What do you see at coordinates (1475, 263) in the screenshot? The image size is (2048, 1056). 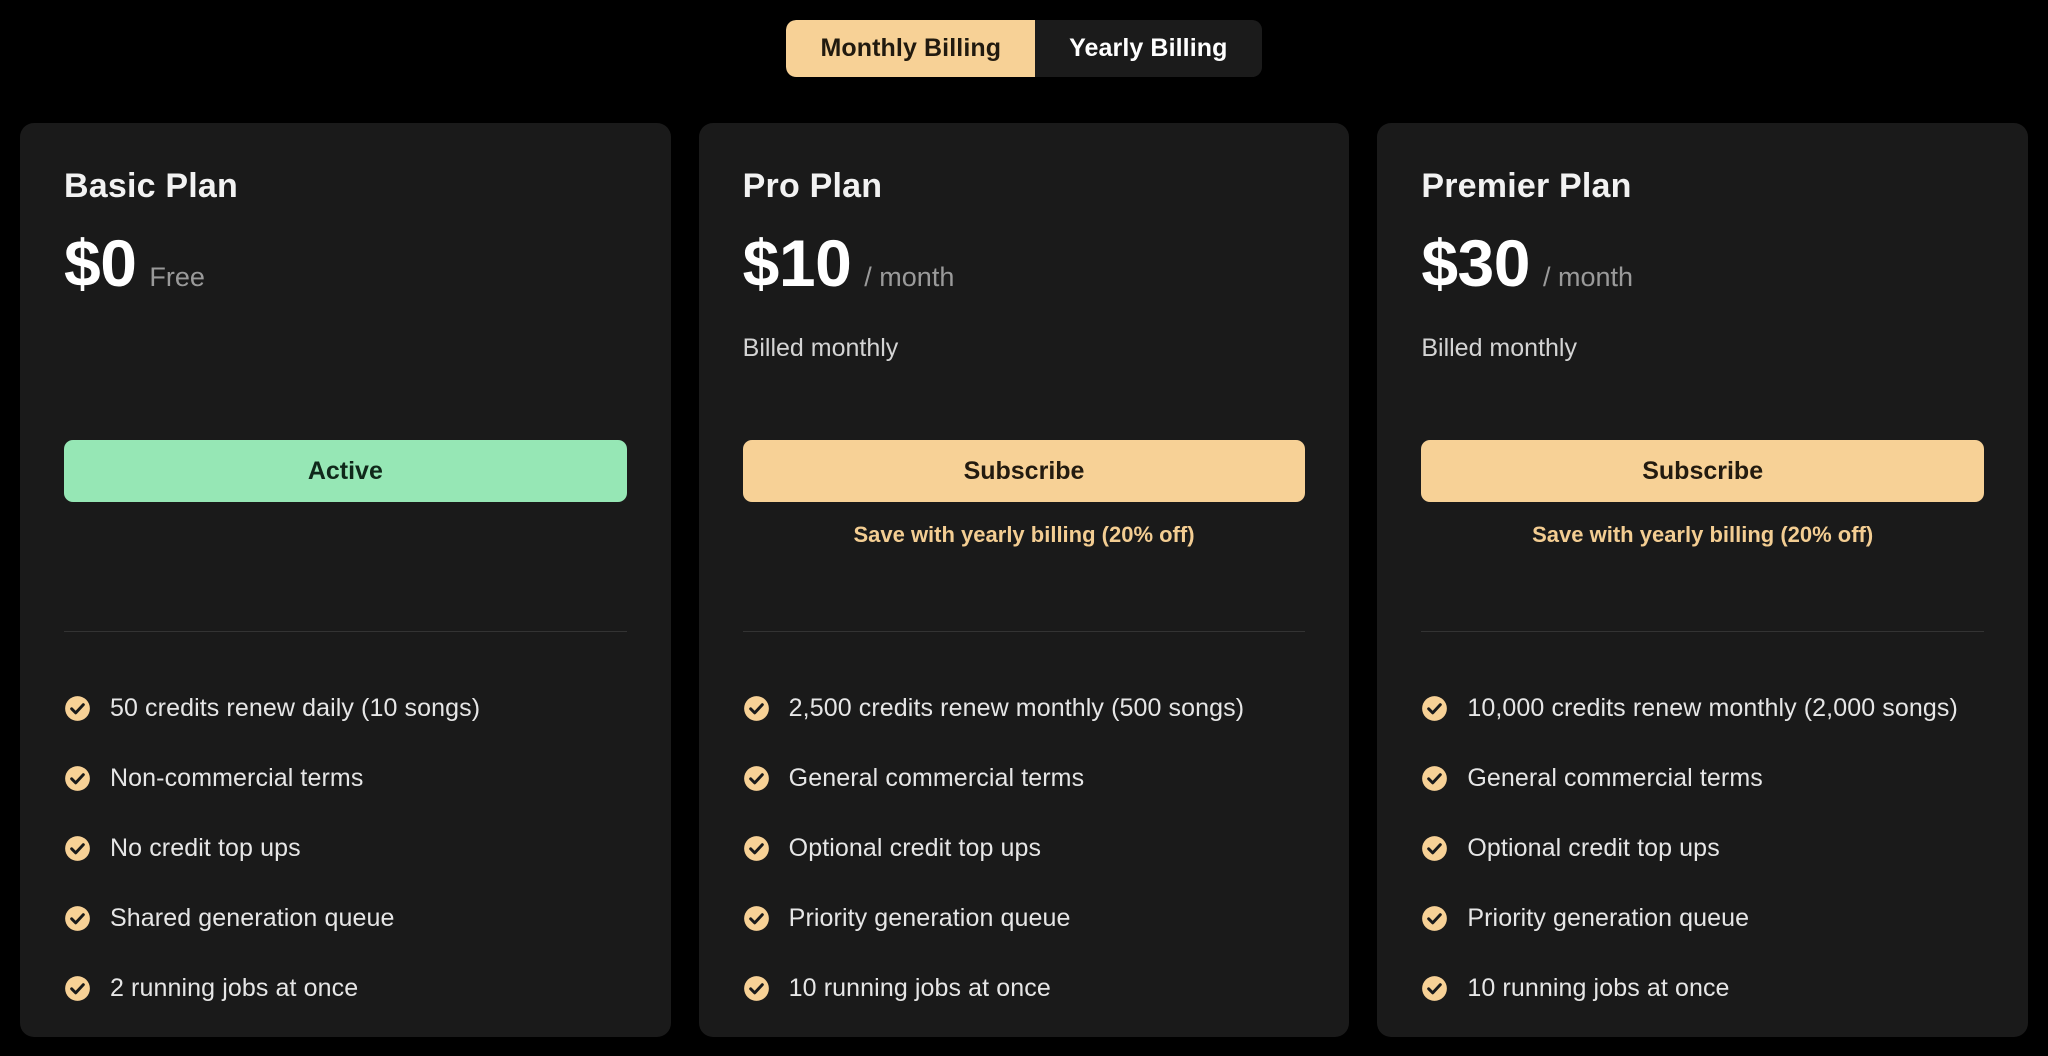 I see `plan-price: $30` at bounding box center [1475, 263].